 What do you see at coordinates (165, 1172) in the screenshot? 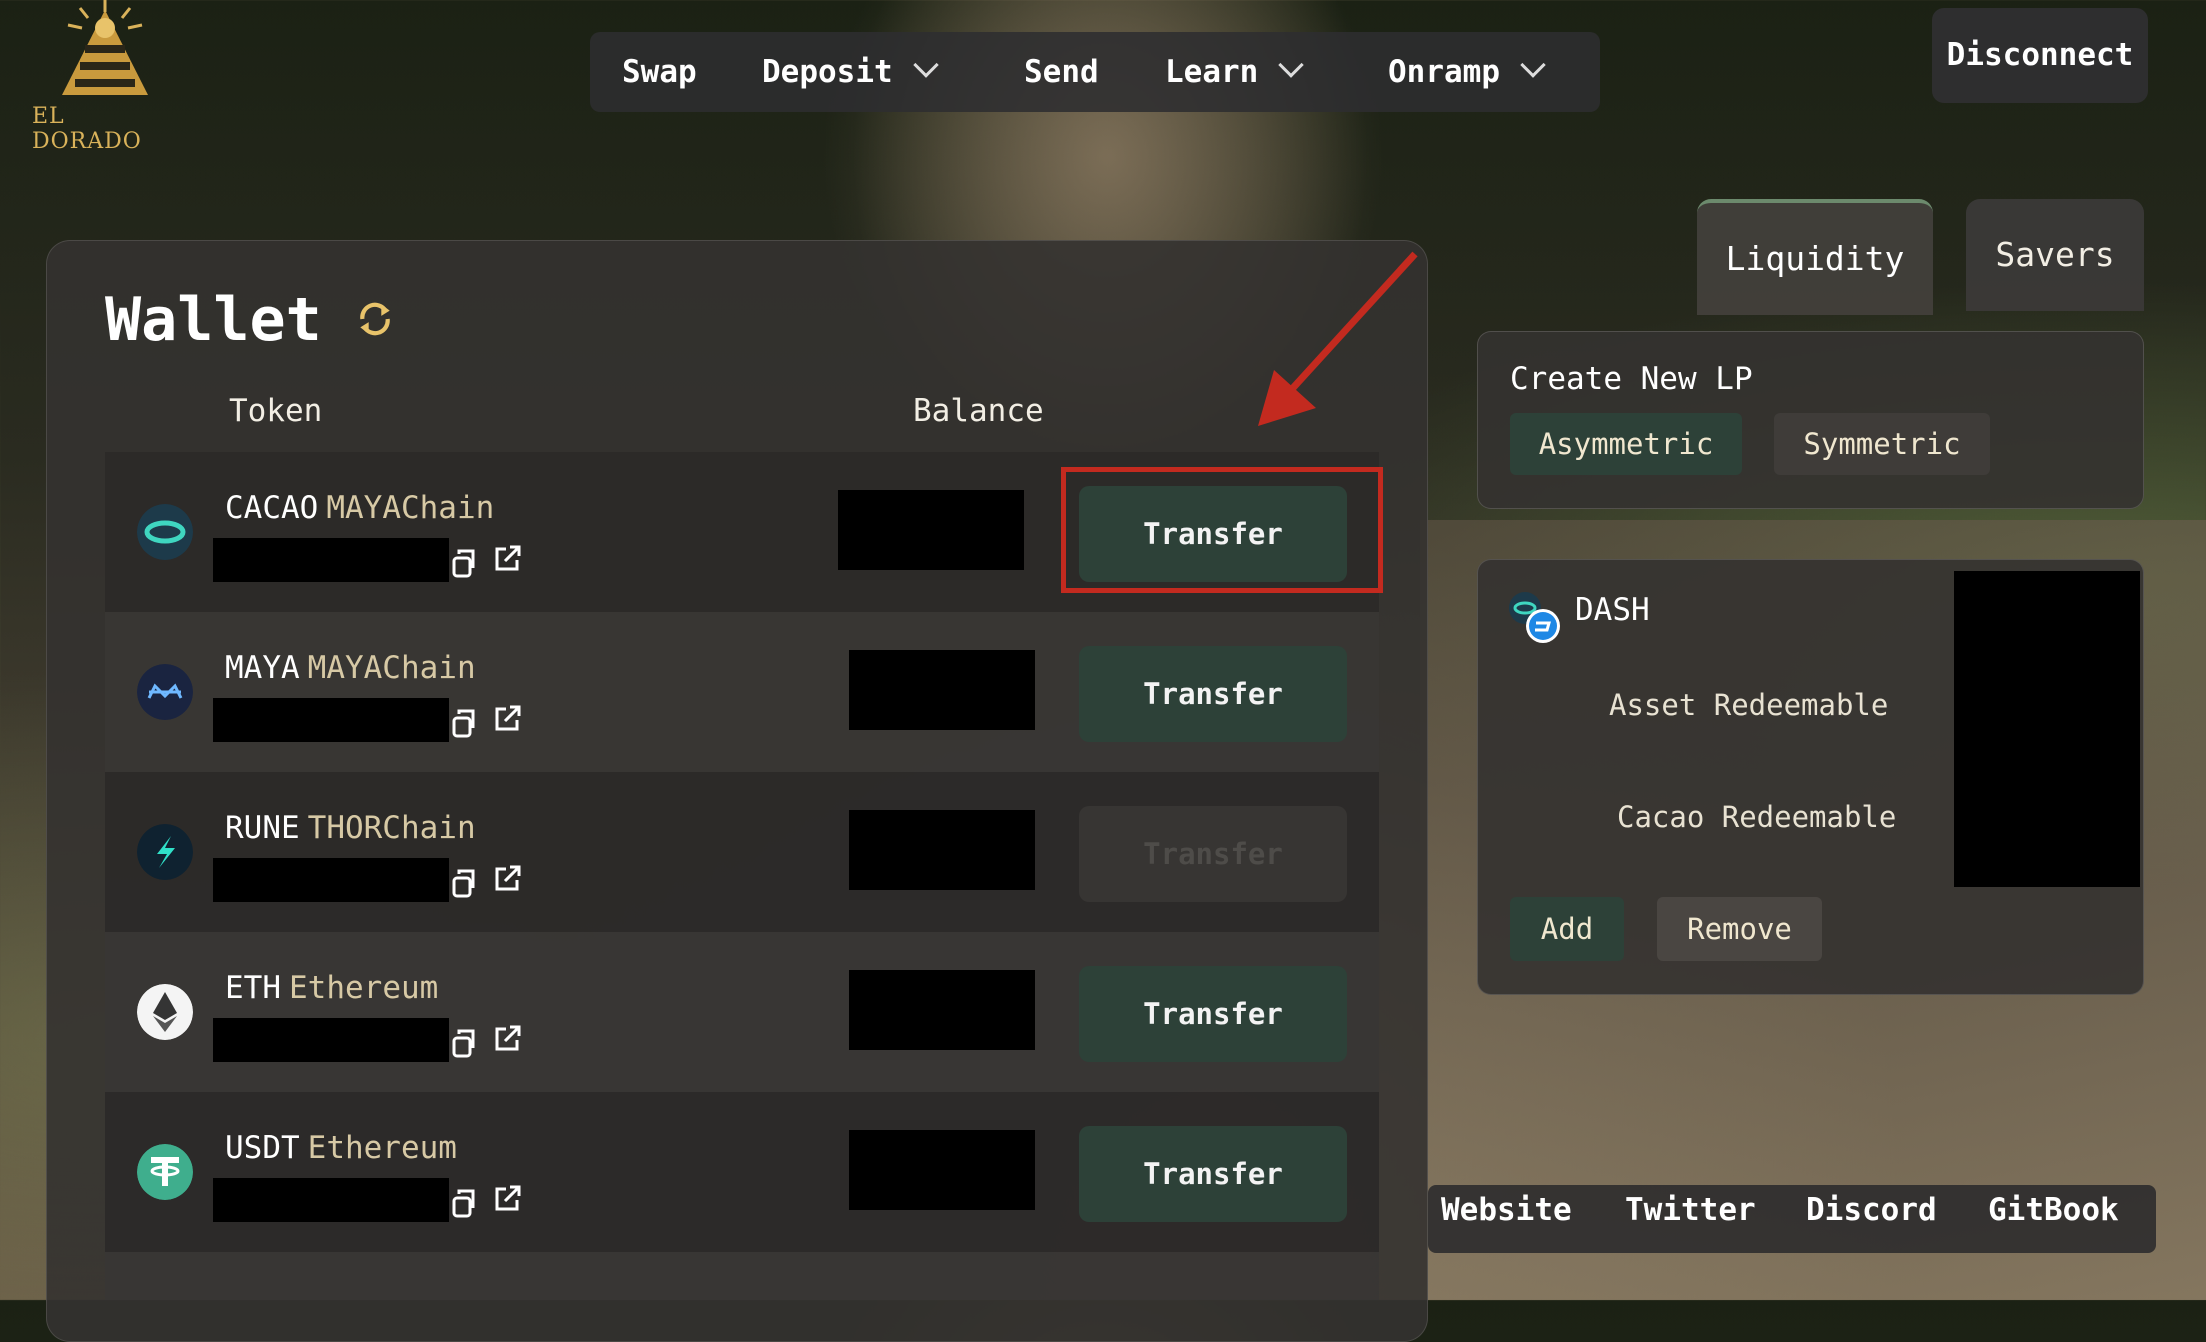
I see `usdt-icon` at bounding box center [165, 1172].